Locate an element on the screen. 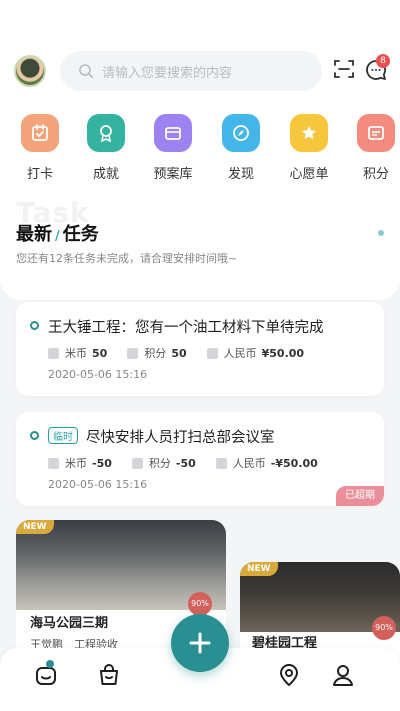 The width and height of the screenshot is (400, 711). active-tab-indicator is located at coordinates (50, 664).